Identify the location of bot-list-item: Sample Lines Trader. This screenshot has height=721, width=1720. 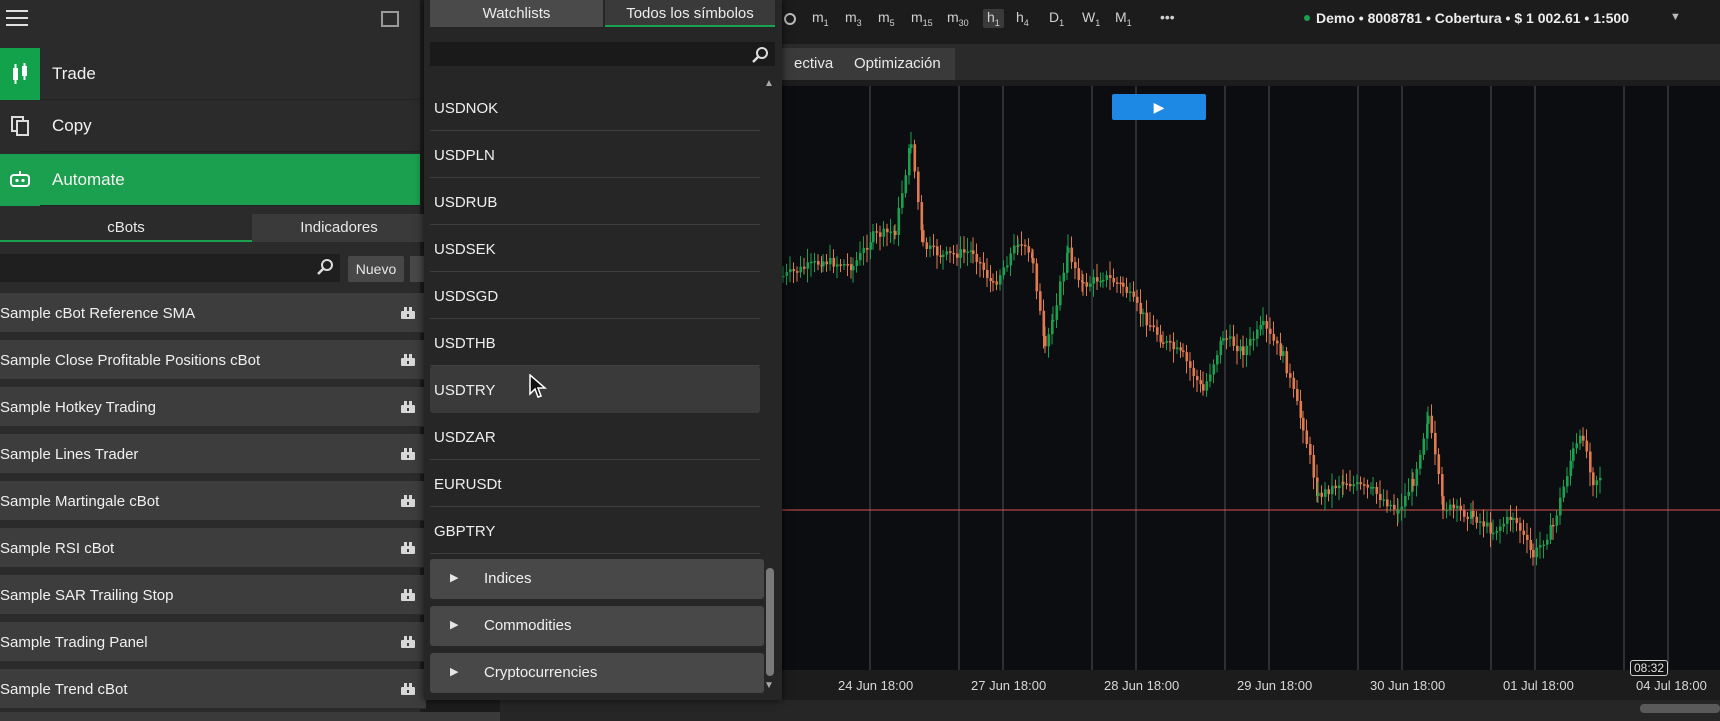
(213, 454).